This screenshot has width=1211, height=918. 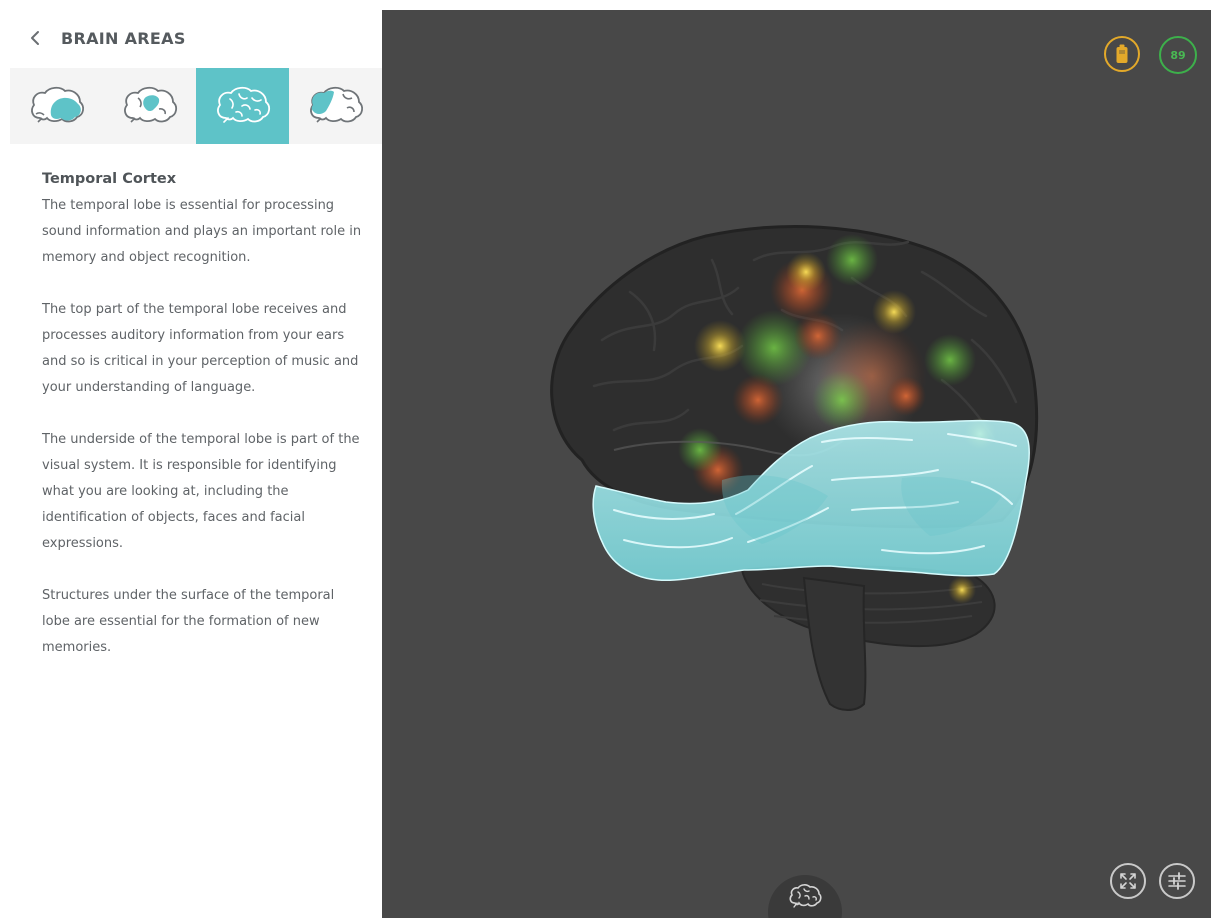 I want to click on back-button, so click(x=36, y=38).